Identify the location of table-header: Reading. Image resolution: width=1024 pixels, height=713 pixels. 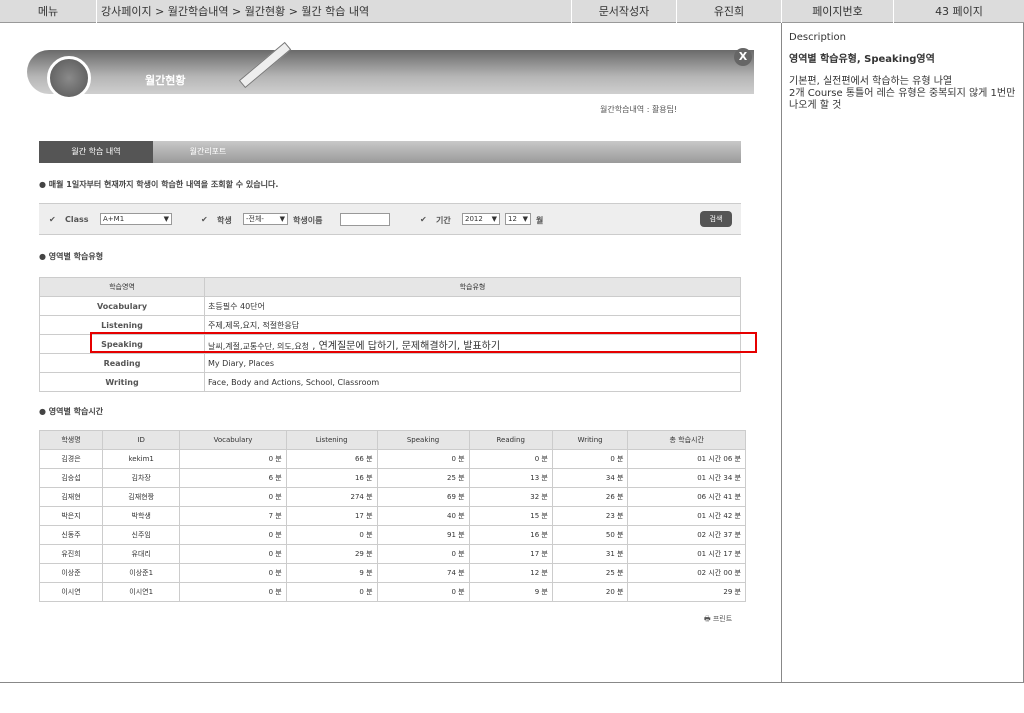
(510, 440).